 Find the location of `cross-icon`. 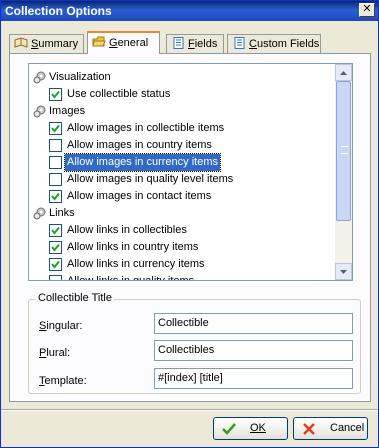

cross-icon is located at coordinates (309, 429).